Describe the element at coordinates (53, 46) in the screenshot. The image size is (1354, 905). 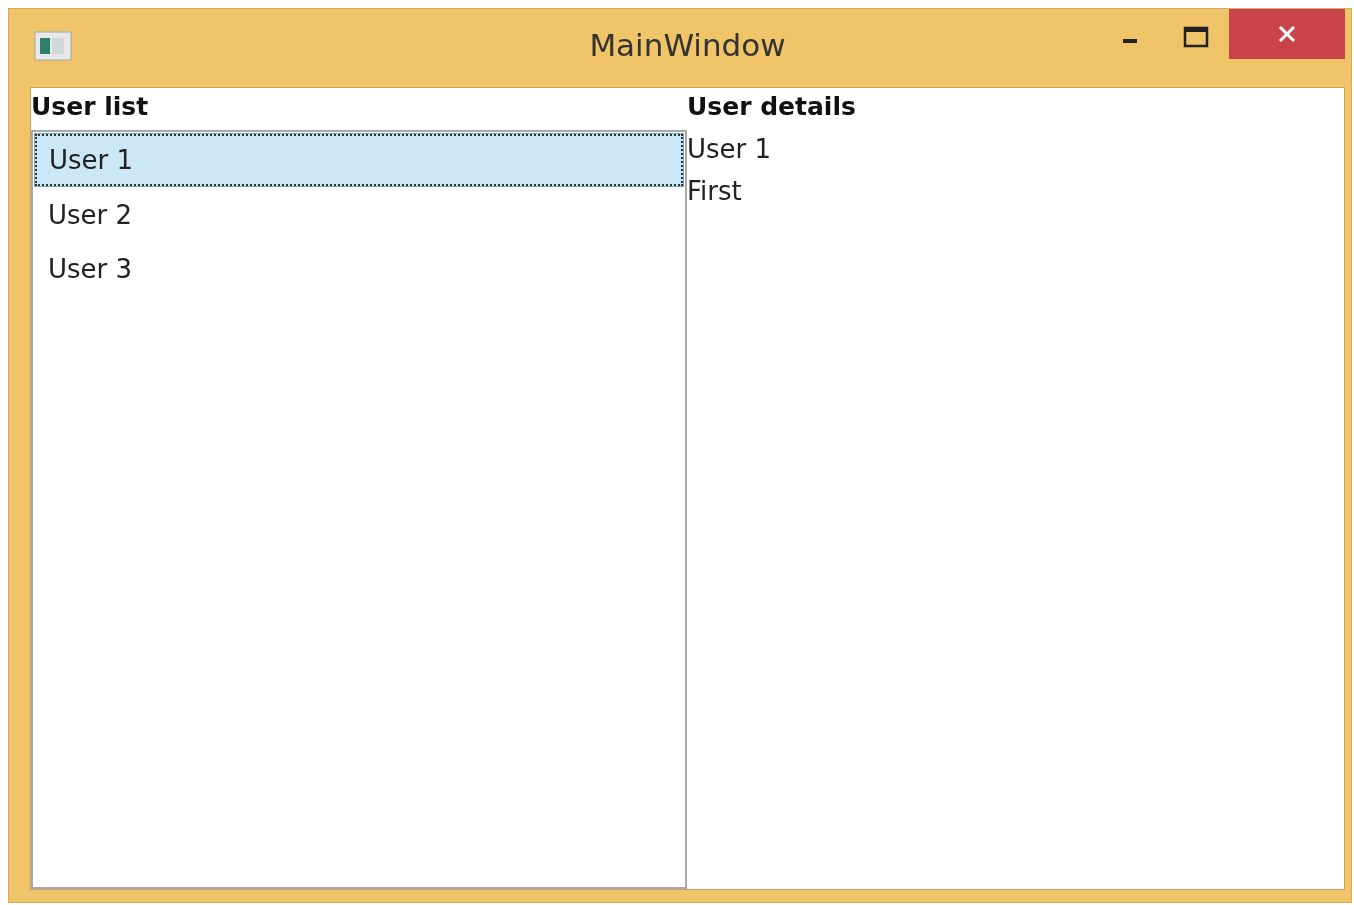
I see `app-icon` at that location.